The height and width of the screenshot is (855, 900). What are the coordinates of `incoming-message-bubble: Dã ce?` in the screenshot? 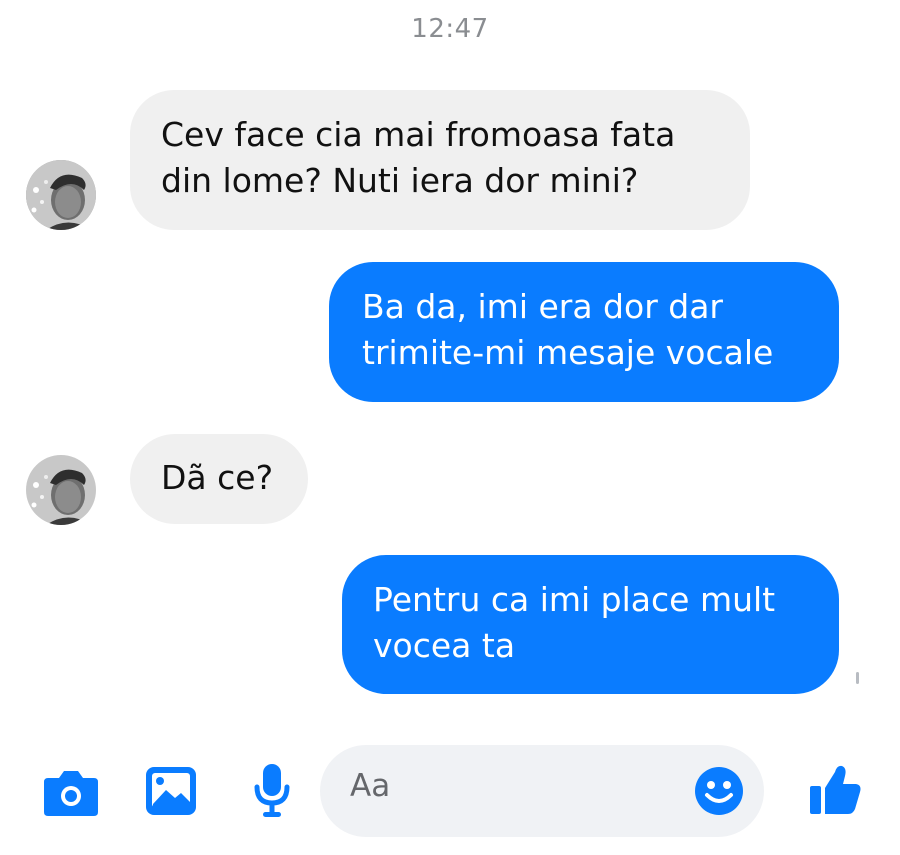 It's located at (219, 479).